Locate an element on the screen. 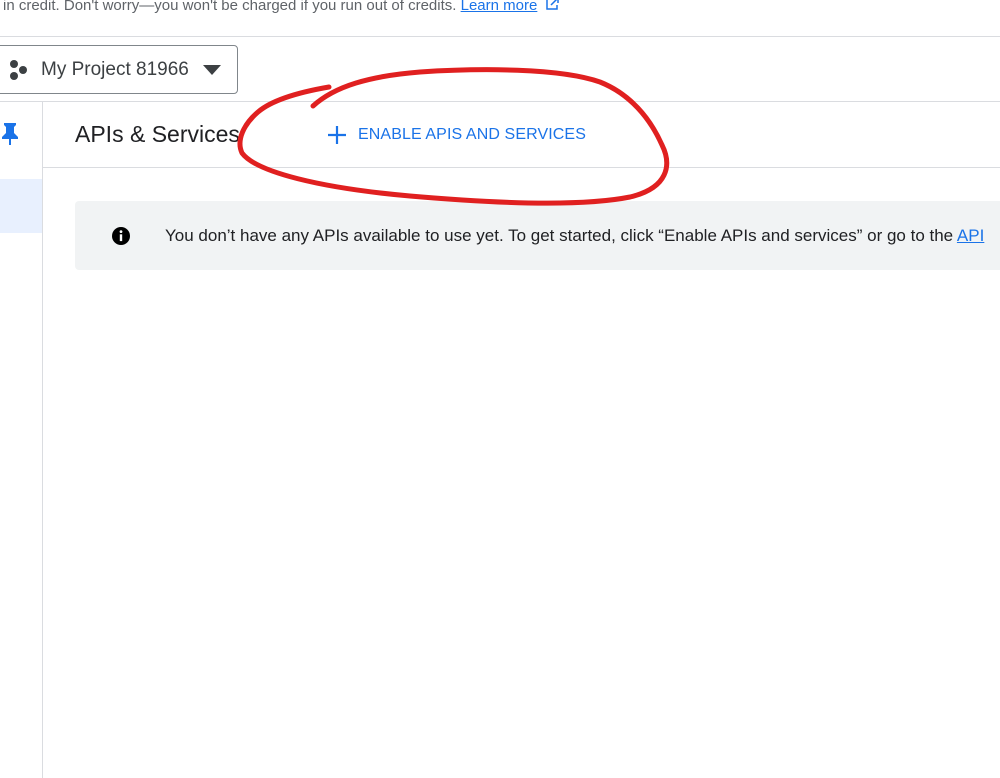  plus-icon is located at coordinates (337, 135).